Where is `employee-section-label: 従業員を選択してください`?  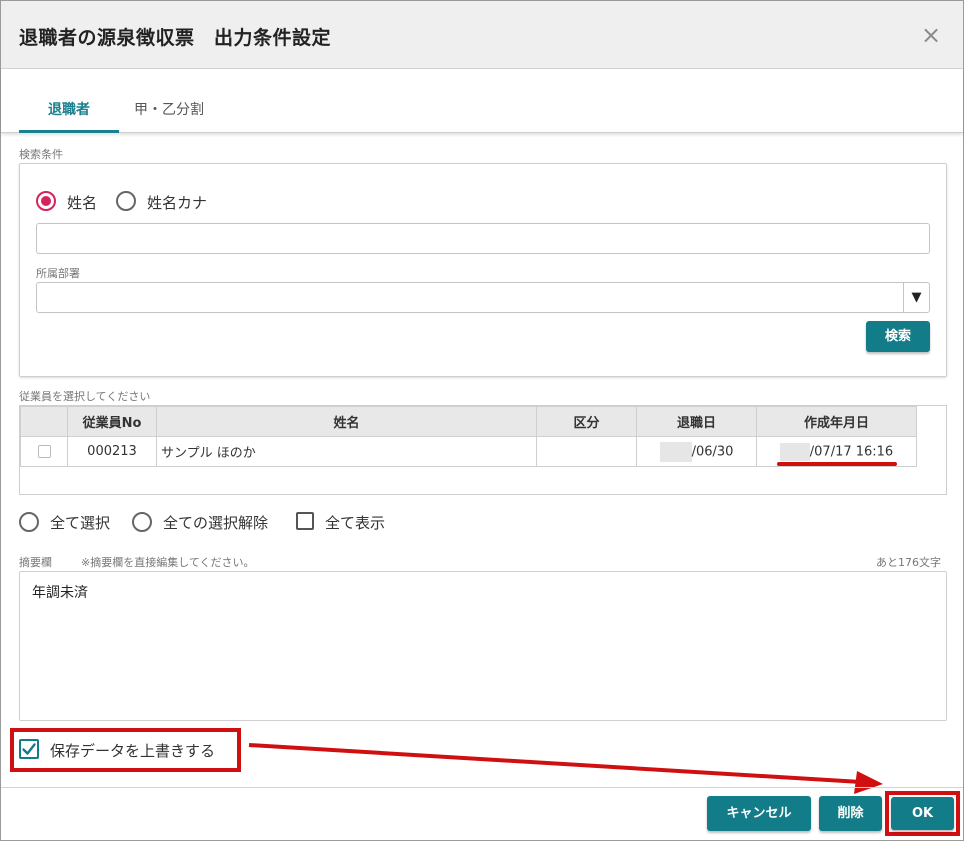 employee-section-label: 従業員を選択してください is located at coordinates (85, 396).